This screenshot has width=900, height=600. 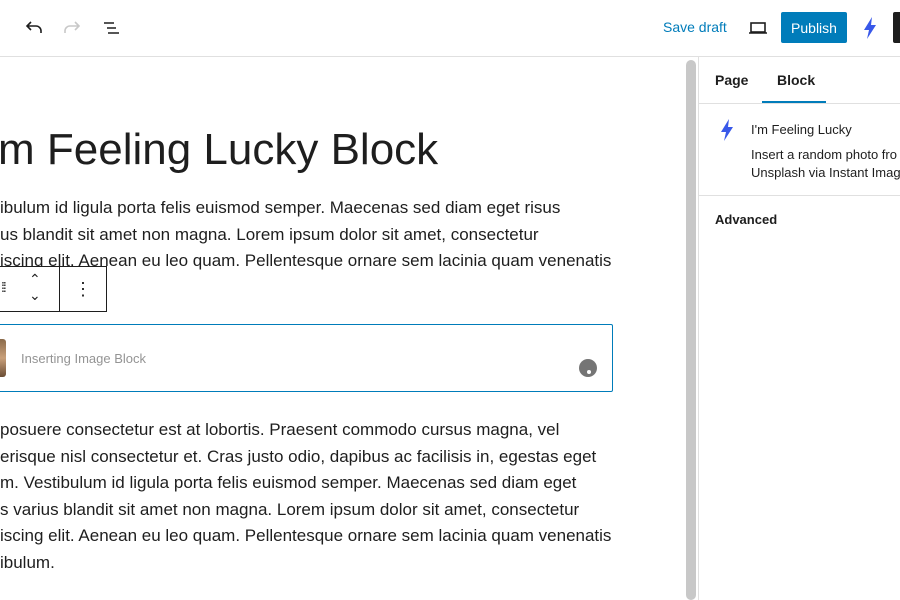 What do you see at coordinates (84, 358) in the screenshot?
I see `inserting-status: Inserting Image Block` at bounding box center [84, 358].